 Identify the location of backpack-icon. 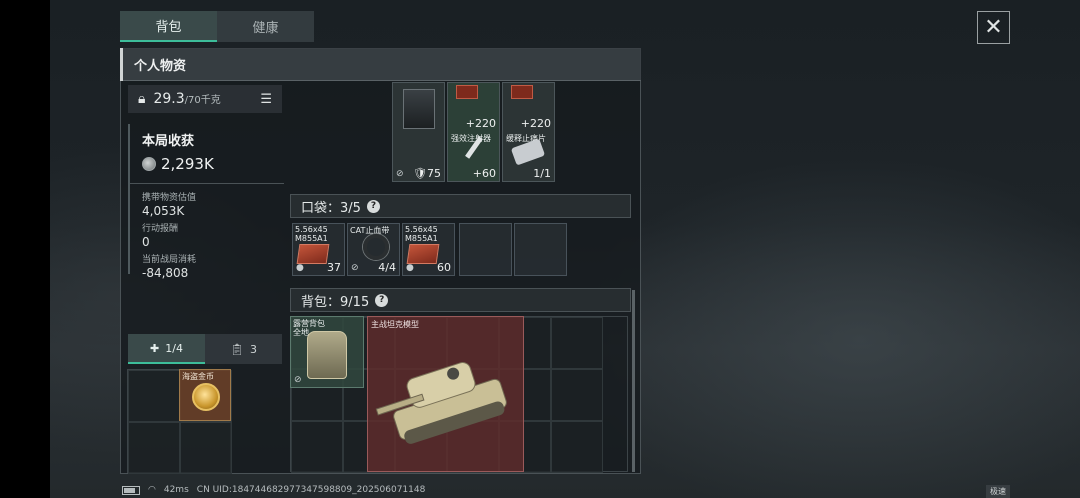
(327, 355).